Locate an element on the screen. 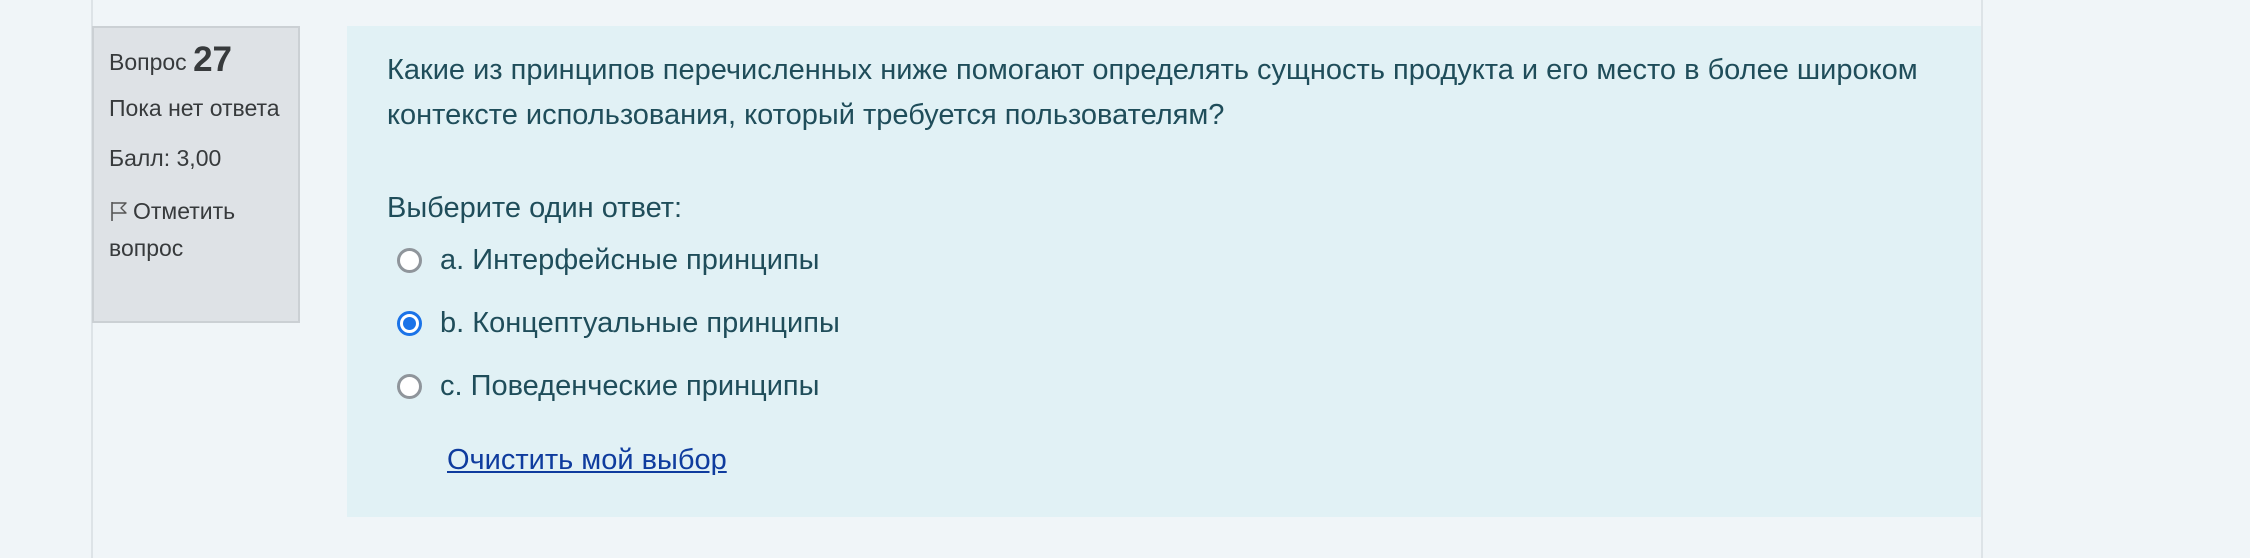 This screenshot has width=2250, height=558. radio-button-c is located at coordinates (409, 386).